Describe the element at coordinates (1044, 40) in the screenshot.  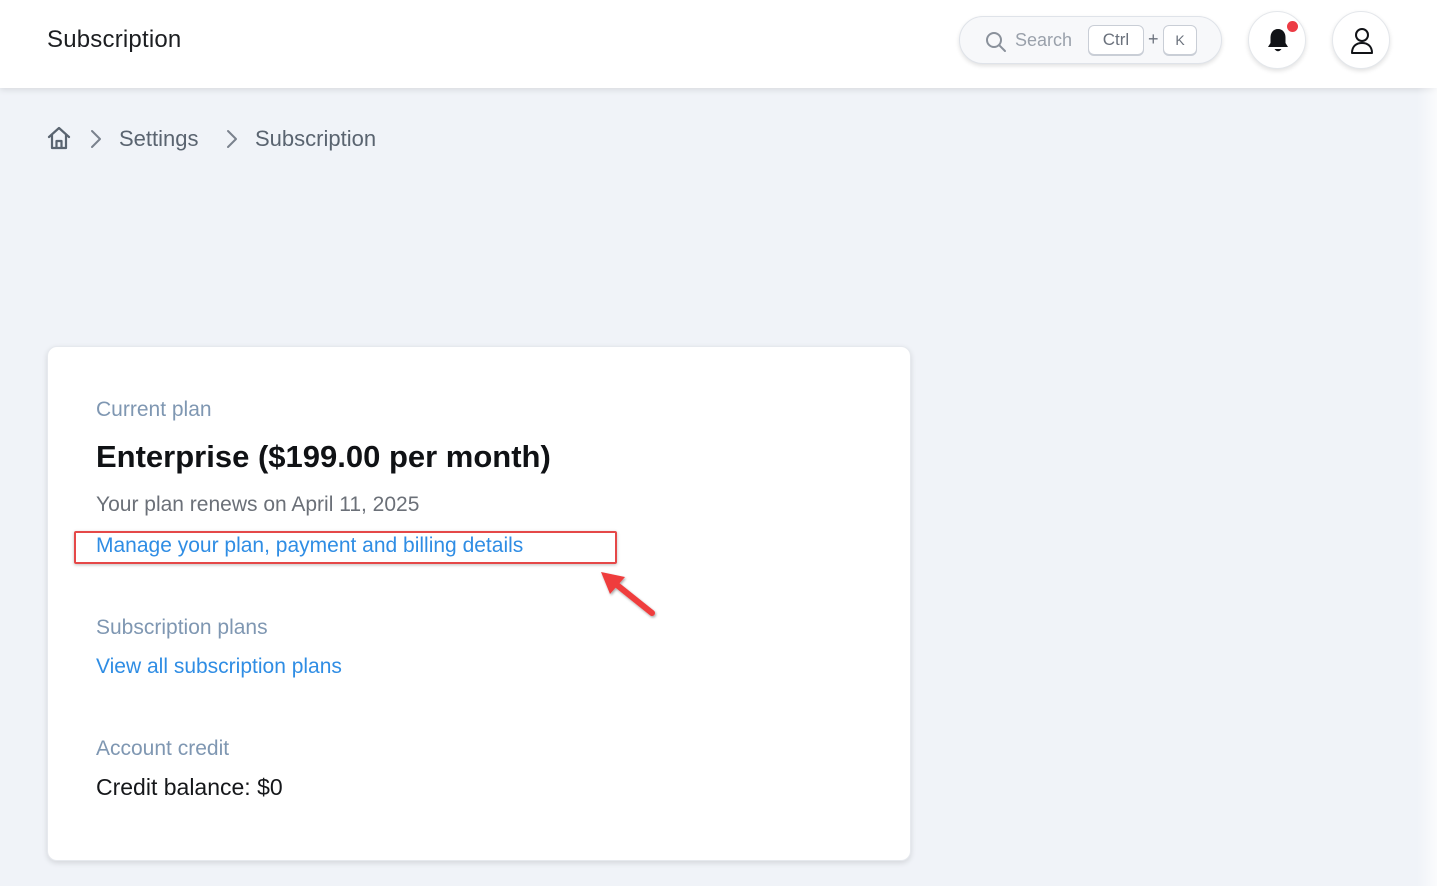
I see `search-placeholder: Search` at that location.